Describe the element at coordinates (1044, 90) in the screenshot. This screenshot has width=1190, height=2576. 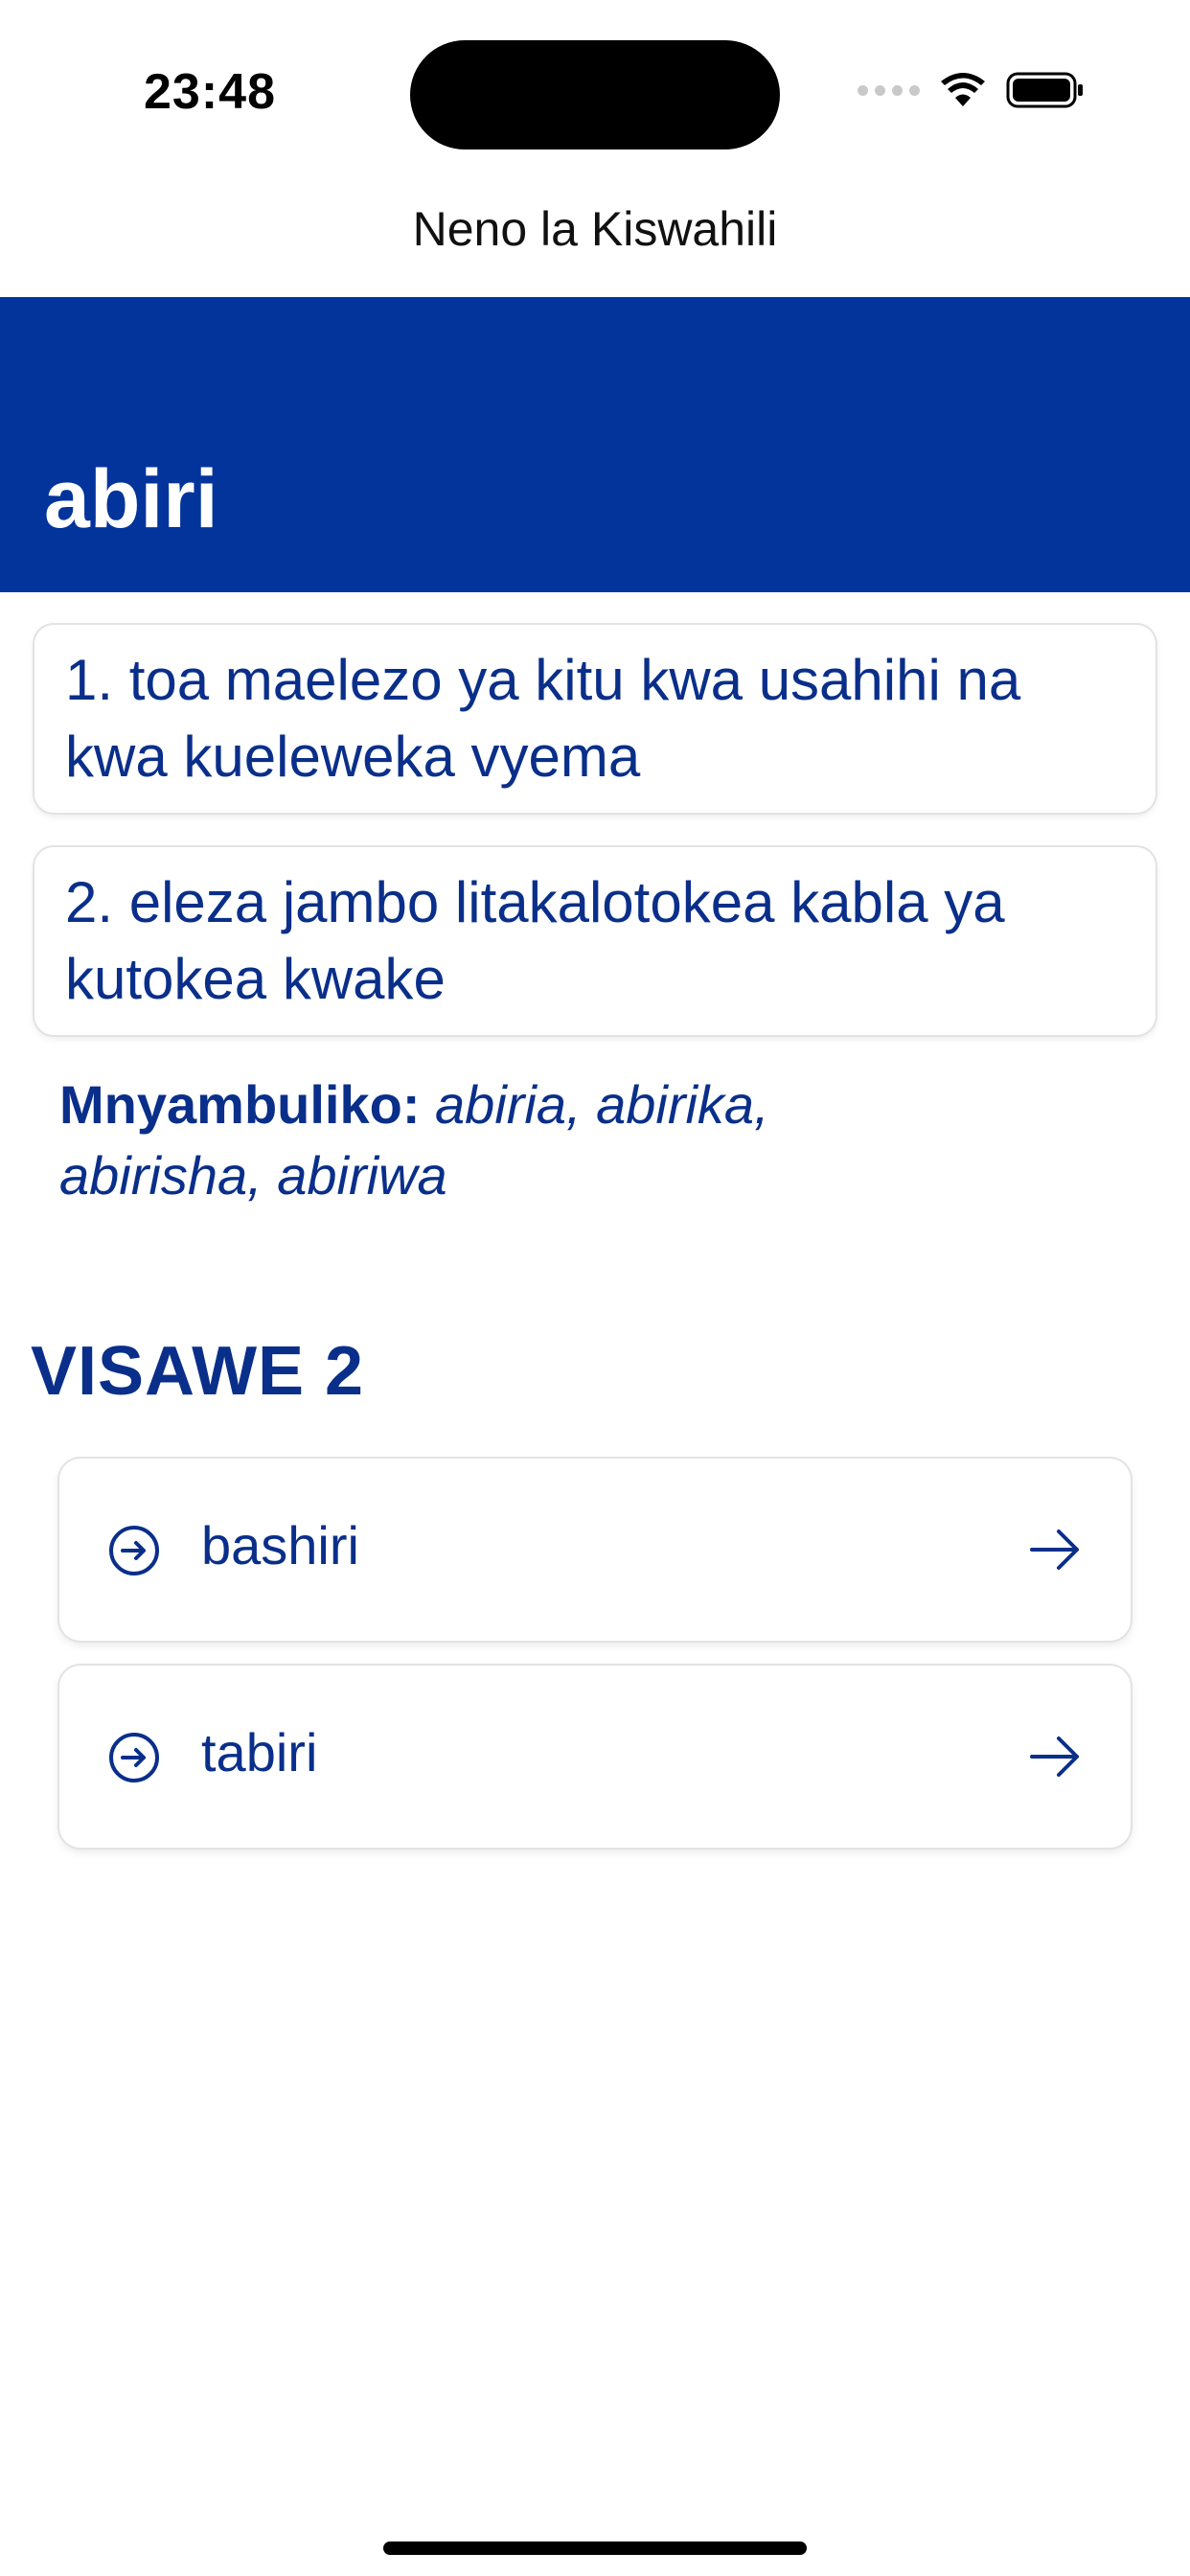
I see `battery-icon` at that location.